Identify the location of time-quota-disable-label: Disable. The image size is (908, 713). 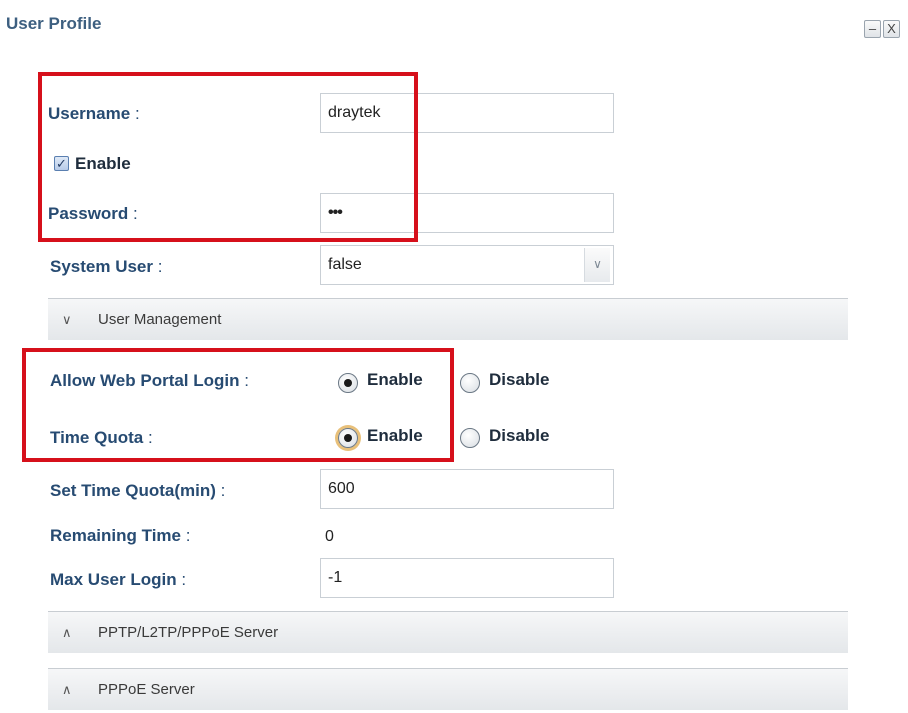
(519, 435).